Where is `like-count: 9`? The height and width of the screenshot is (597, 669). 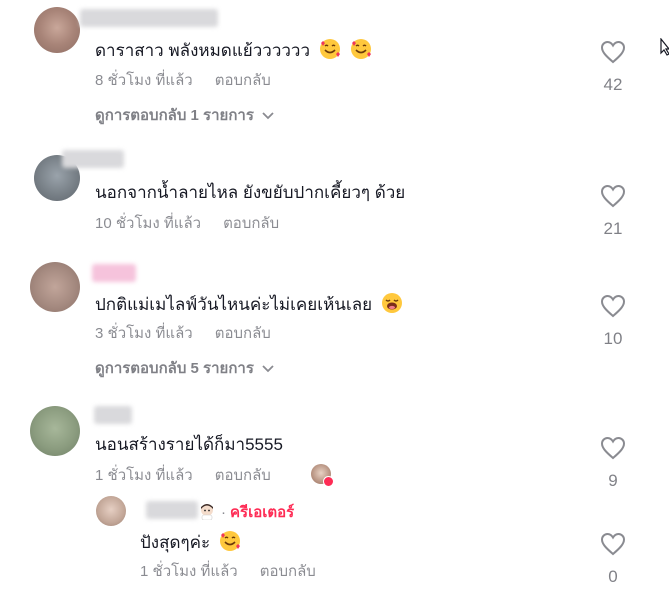 like-count: 9 is located at coordinates (613, 480).